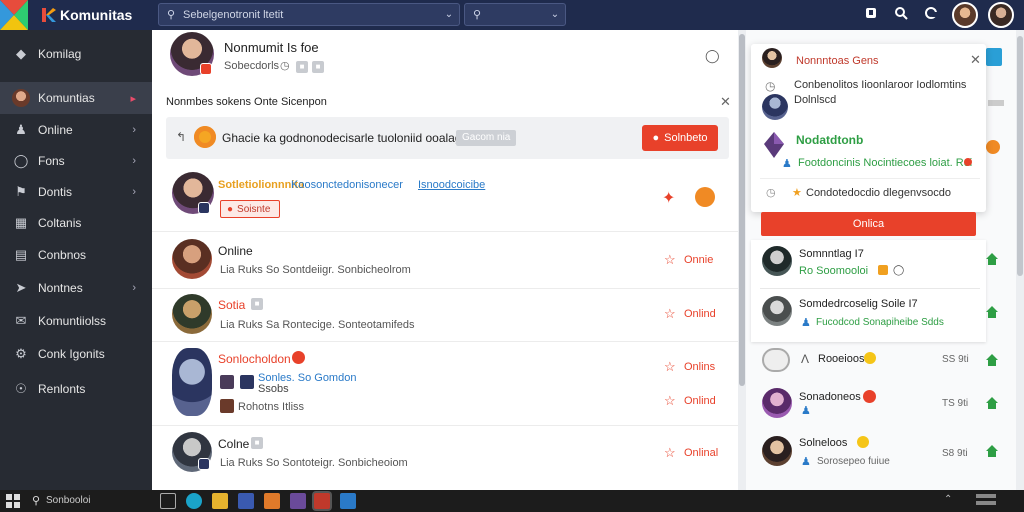 Image resolution: width=1024 pixels, height=512 pixels. What do you see at coordinates (445, 231) in the screenshot?
I see `row-divider` at bounding box center [445, 231].